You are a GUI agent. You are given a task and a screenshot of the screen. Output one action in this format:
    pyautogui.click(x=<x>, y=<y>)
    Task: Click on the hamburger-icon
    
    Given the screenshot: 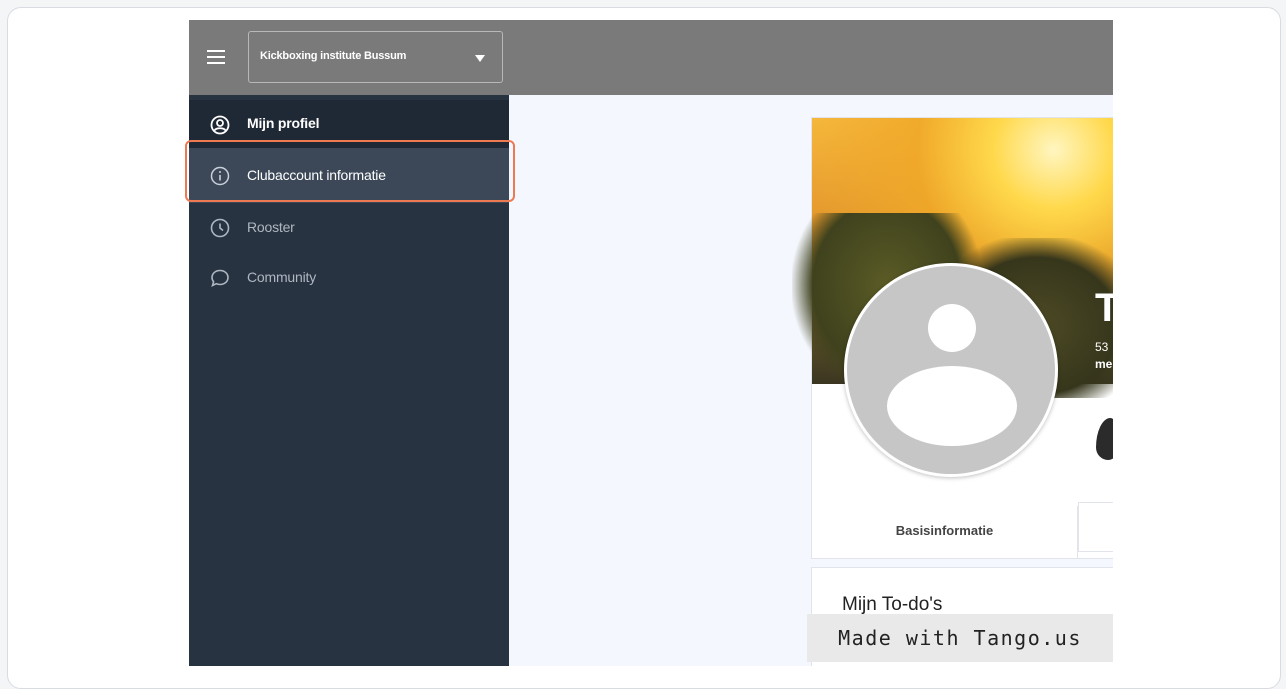 What is the action you would take?
    pyautogui.click(x=216, y=57)
    